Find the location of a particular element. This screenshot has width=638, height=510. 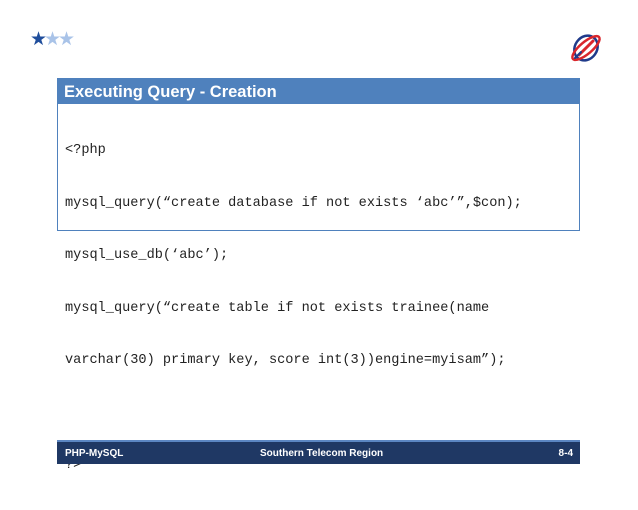

slide-title: Executing Query - Creation is located at coordinates (318, 91).